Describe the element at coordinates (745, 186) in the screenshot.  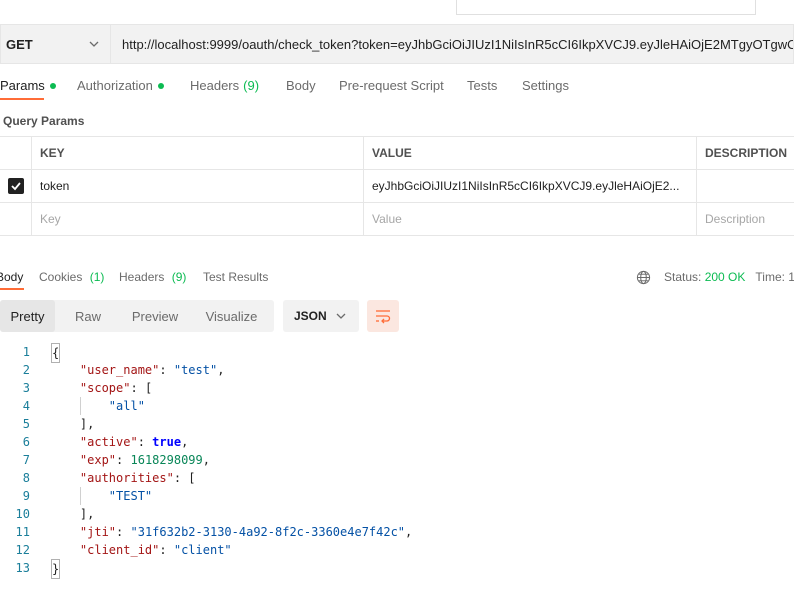
I see `param-description-cell` at that location.